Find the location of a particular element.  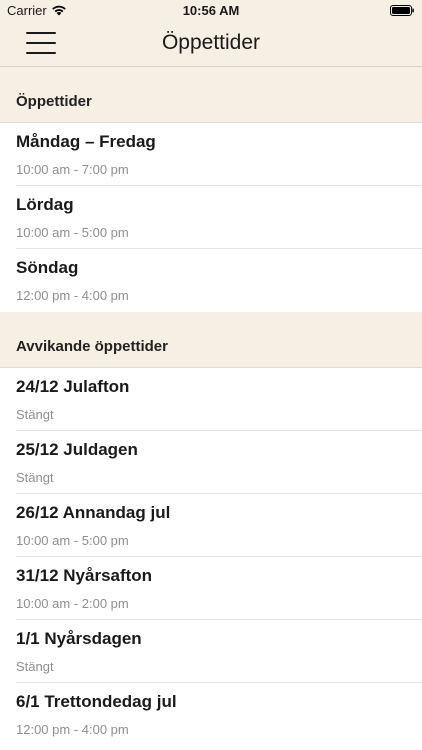

list-item: 25/12 Juldagen Stängt is located at coordinates (211, 462).